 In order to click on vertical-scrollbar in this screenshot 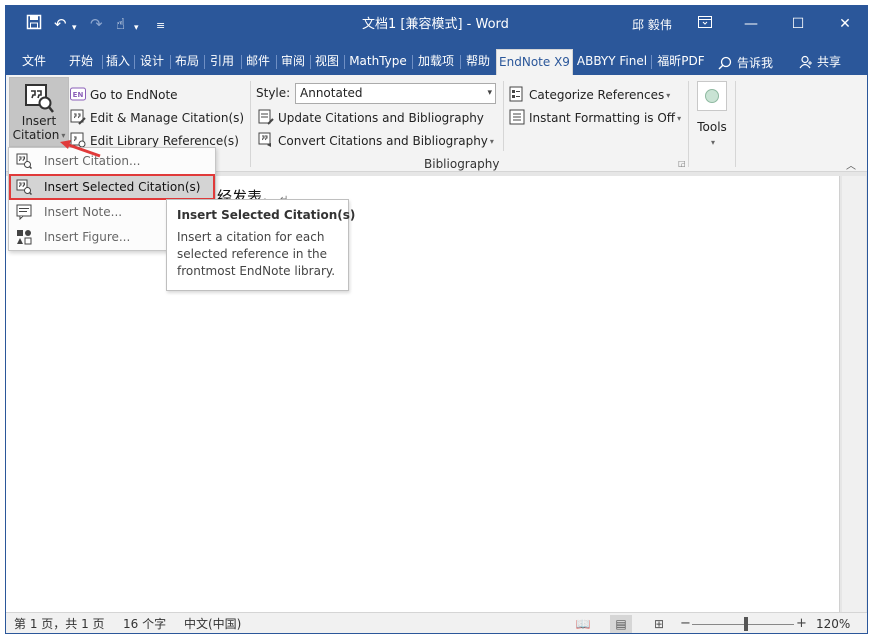, I will do `click(854, 394)`.